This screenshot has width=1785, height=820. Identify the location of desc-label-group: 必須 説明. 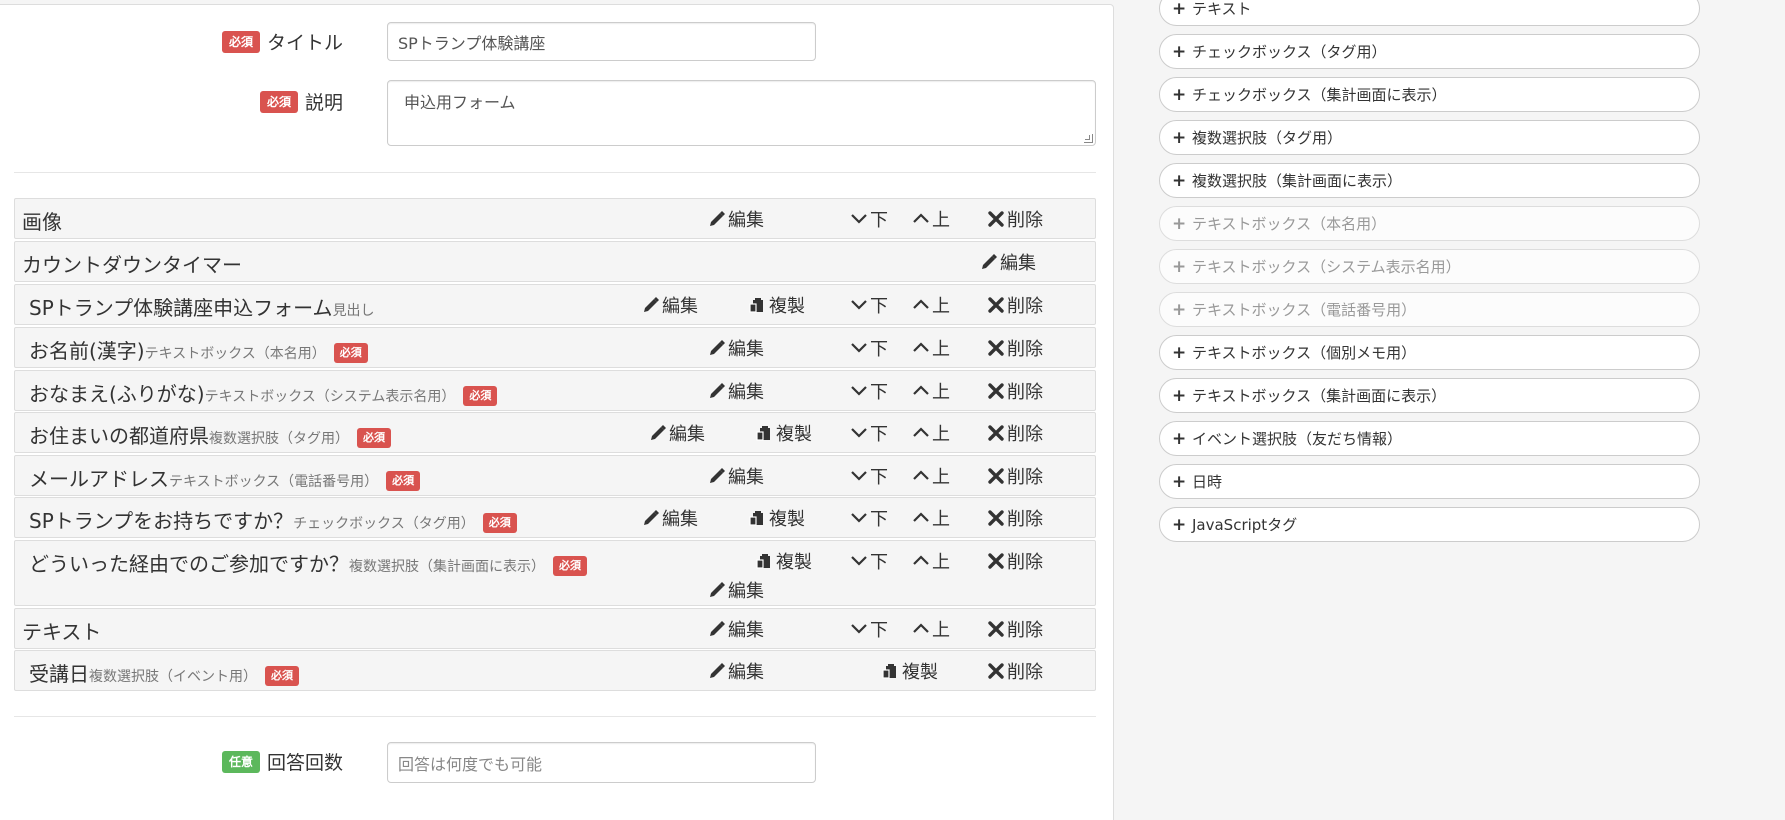
(301, 101).